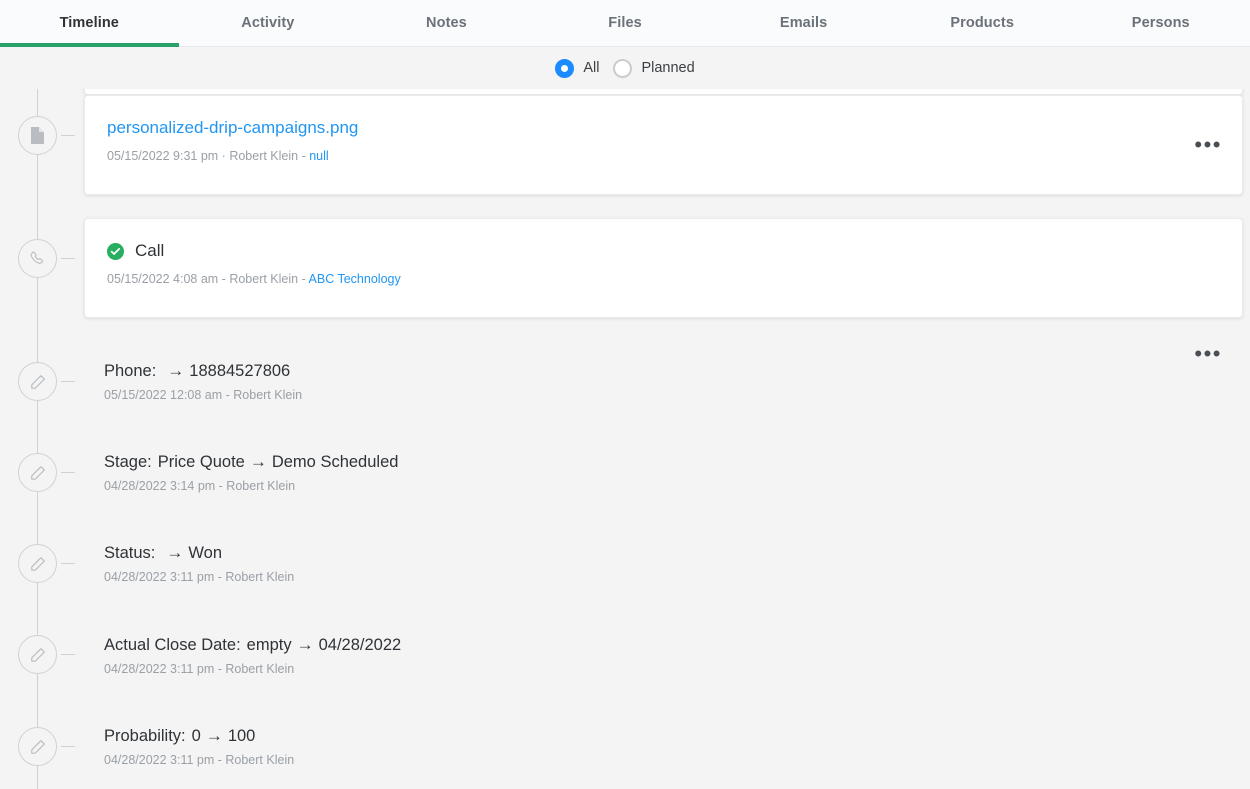  I want to click on timeline-filter-bar: All Planned, so click(625, 68).